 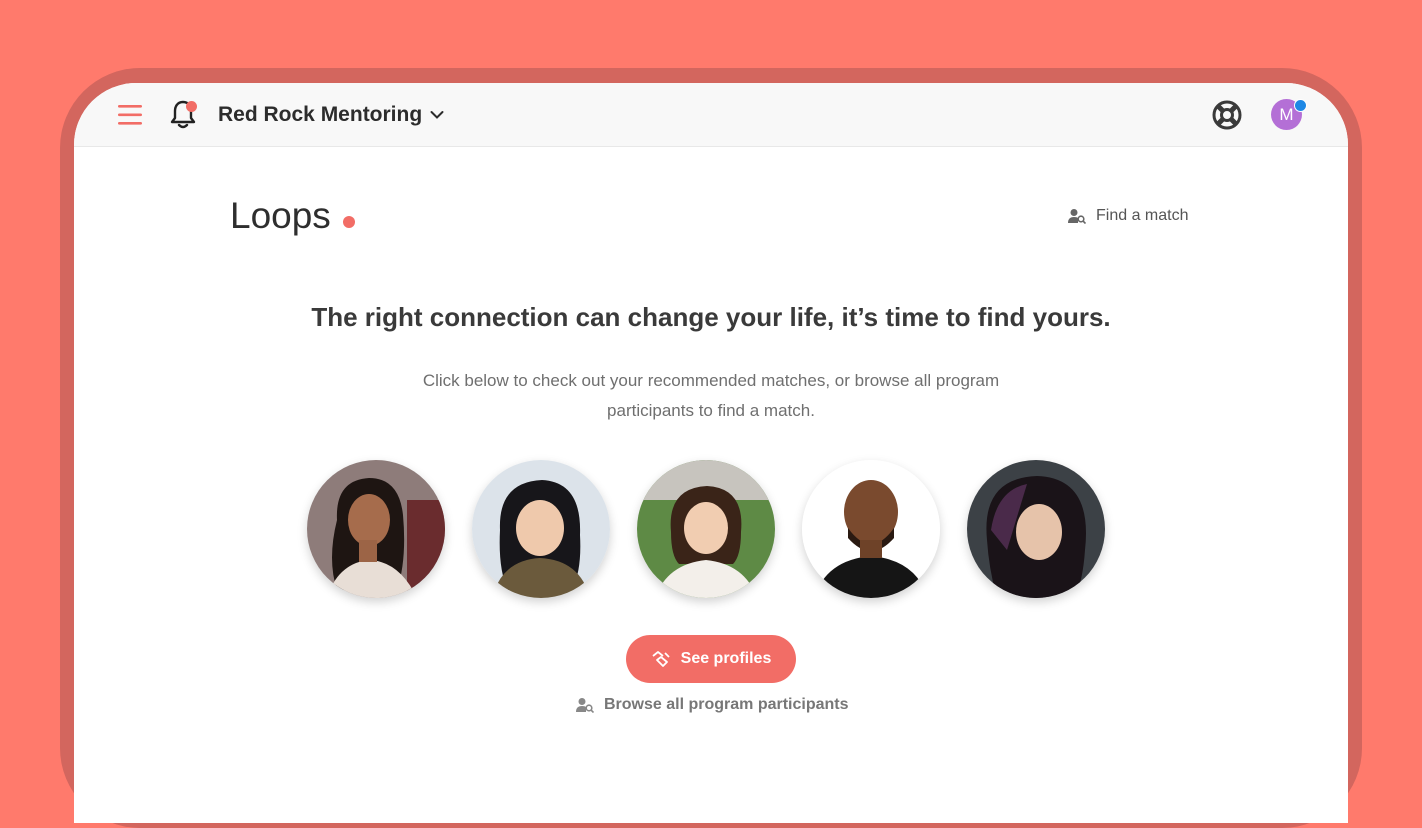 What do you see at coordinates (320, 114) in the screenshot?
I see `org-name: Red Rock Mentoring` at bounding box center [320, 114].